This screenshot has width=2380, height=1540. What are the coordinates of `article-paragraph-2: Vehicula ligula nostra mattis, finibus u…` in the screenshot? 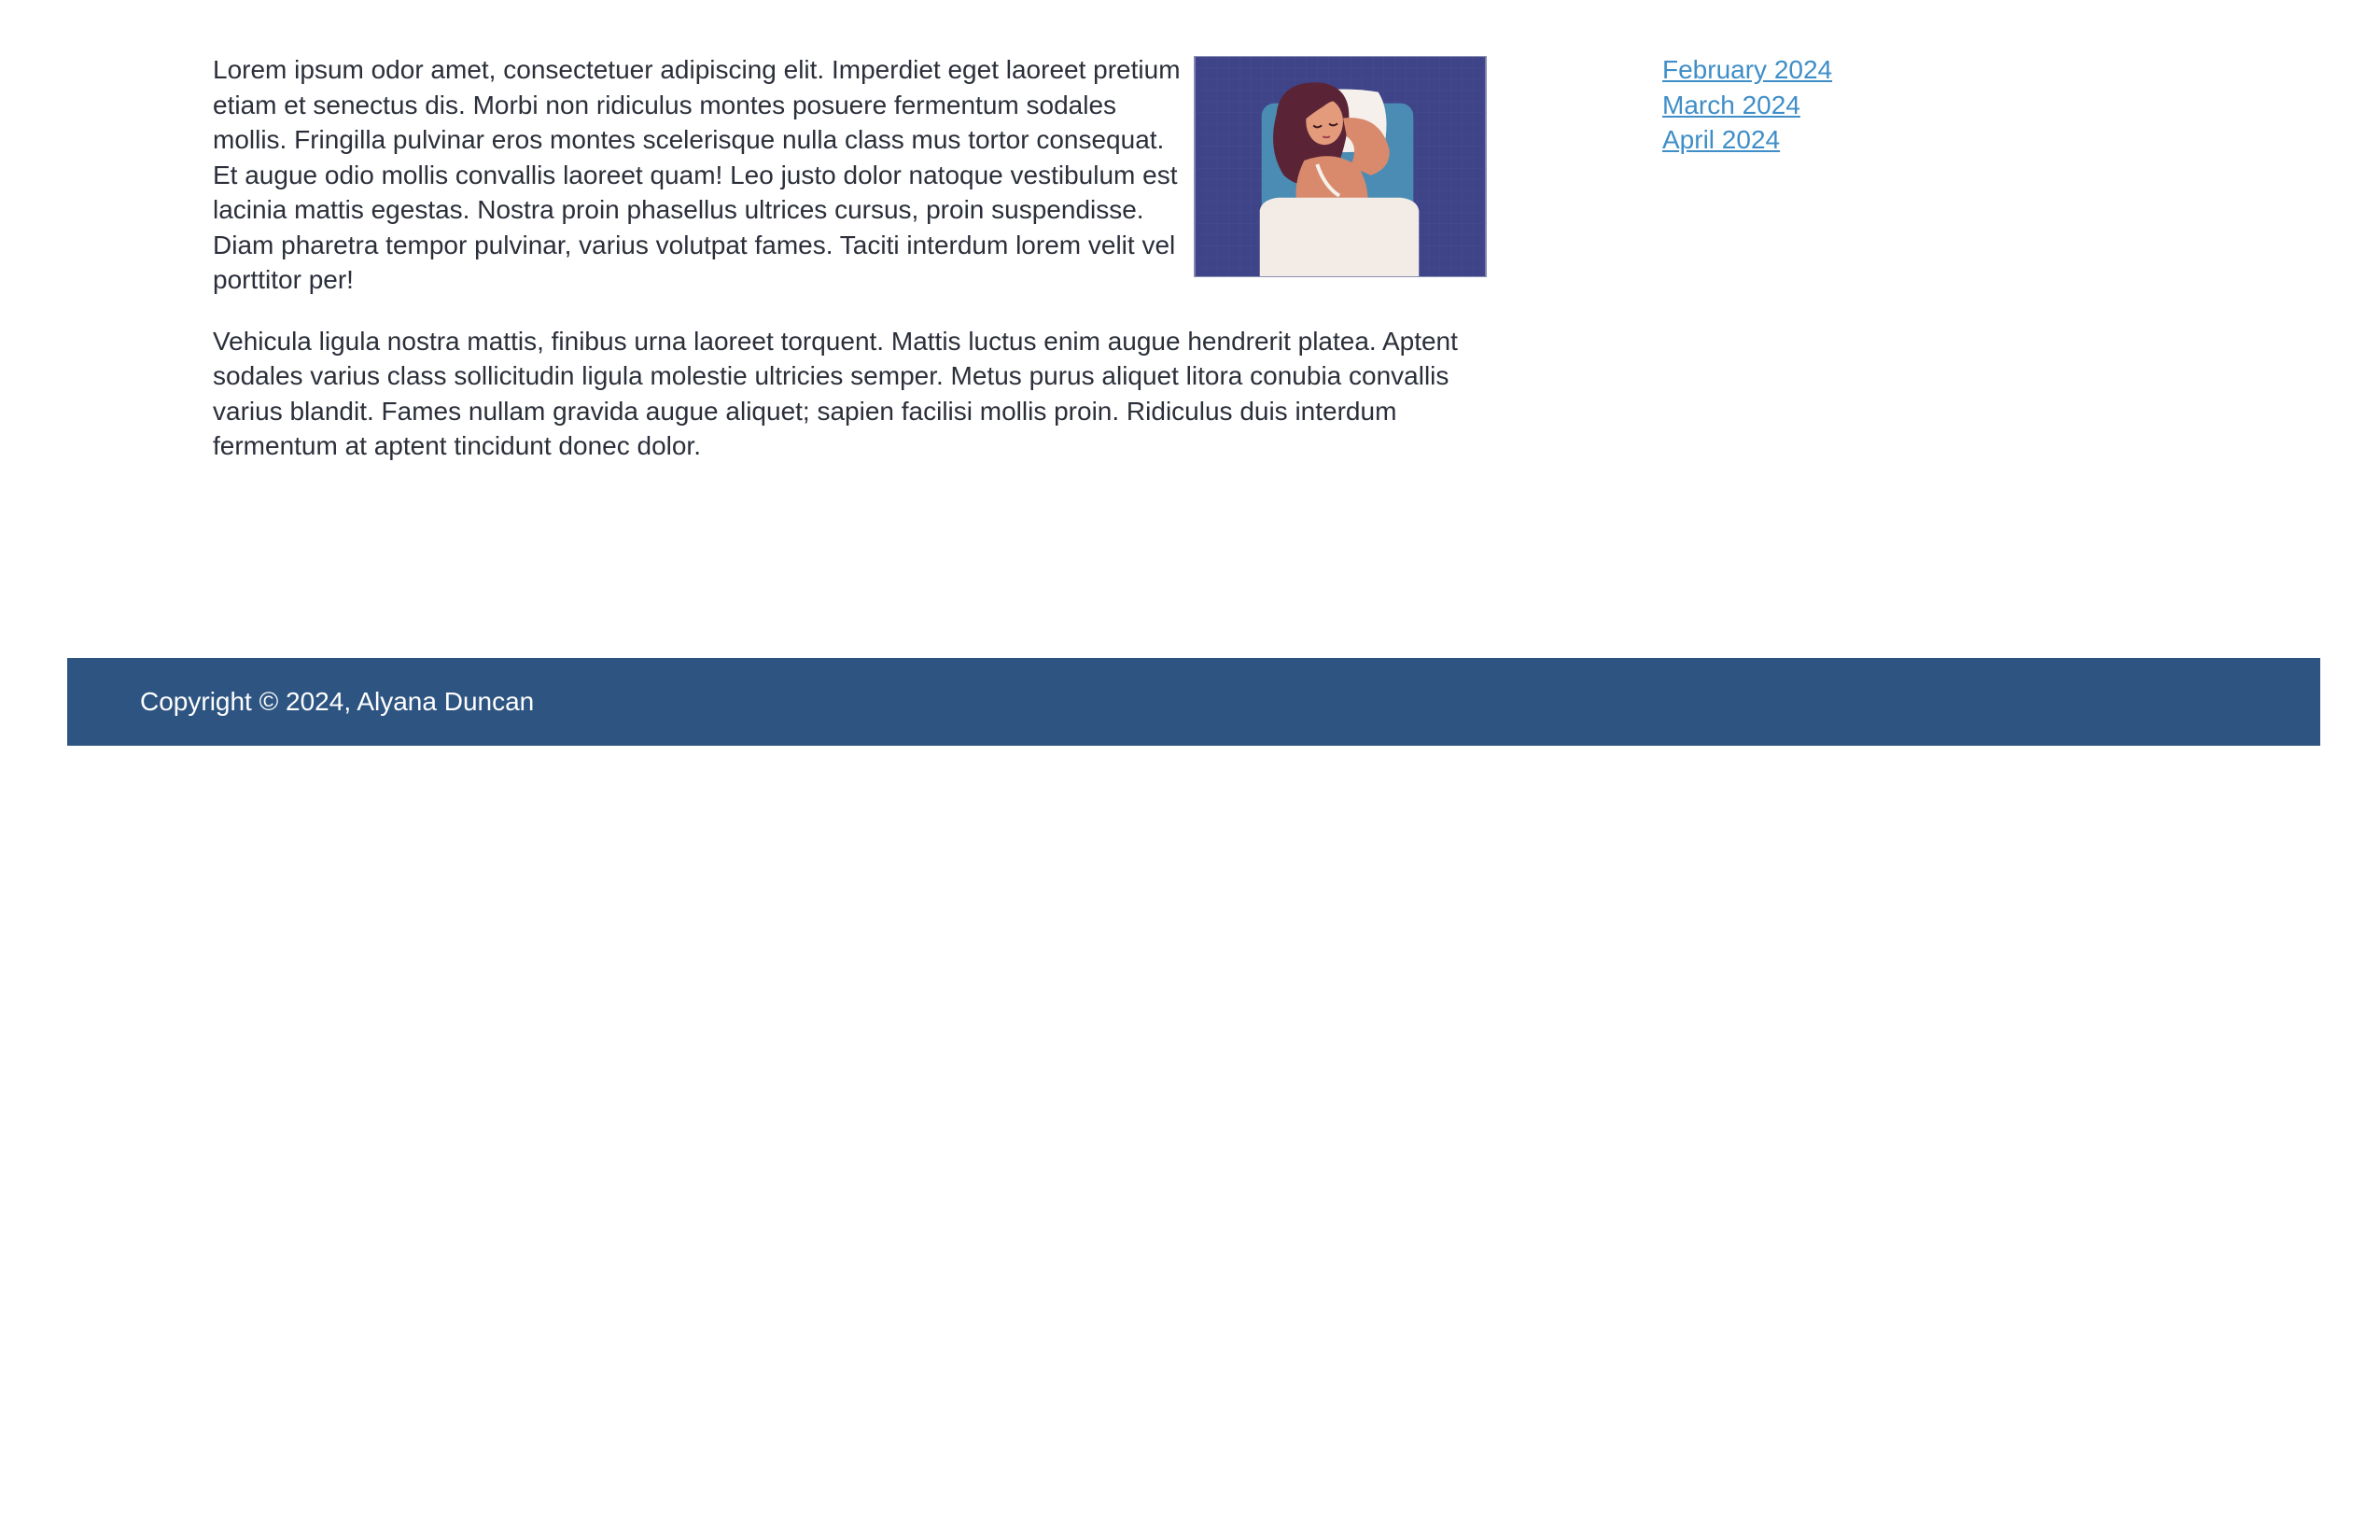 It's located at (835, 393).